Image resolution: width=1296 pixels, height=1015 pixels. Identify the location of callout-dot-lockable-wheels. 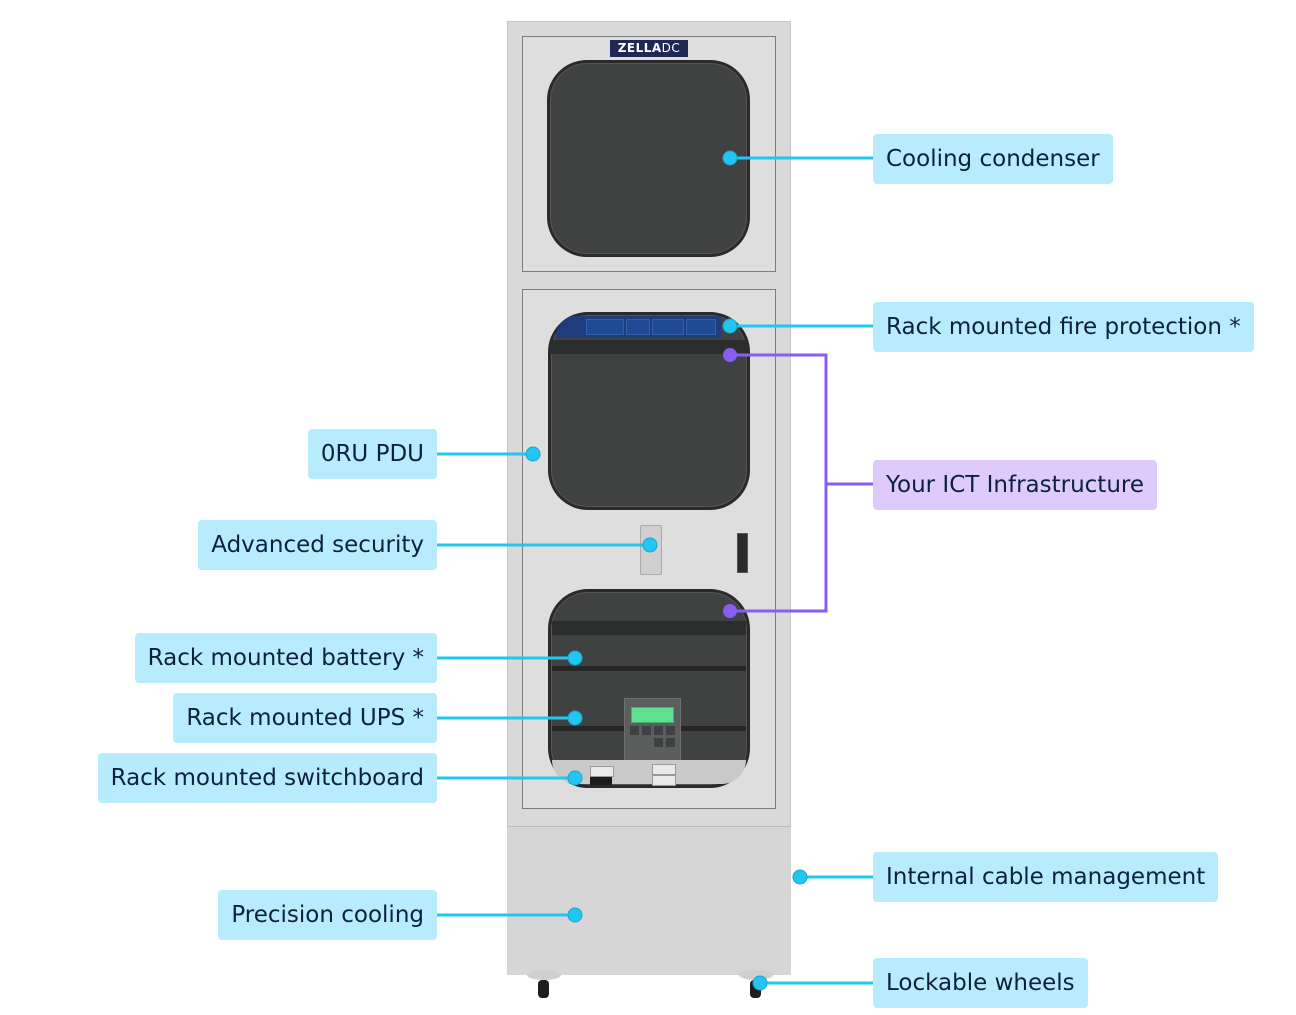
(760, 983).